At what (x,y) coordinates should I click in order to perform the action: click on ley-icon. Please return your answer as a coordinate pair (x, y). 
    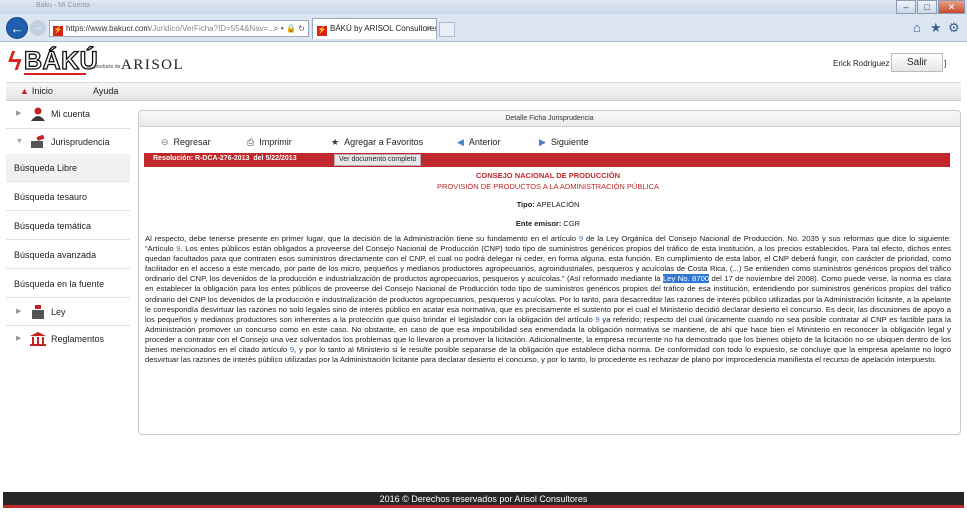
    Looking at the image, I should click on (38, 312).